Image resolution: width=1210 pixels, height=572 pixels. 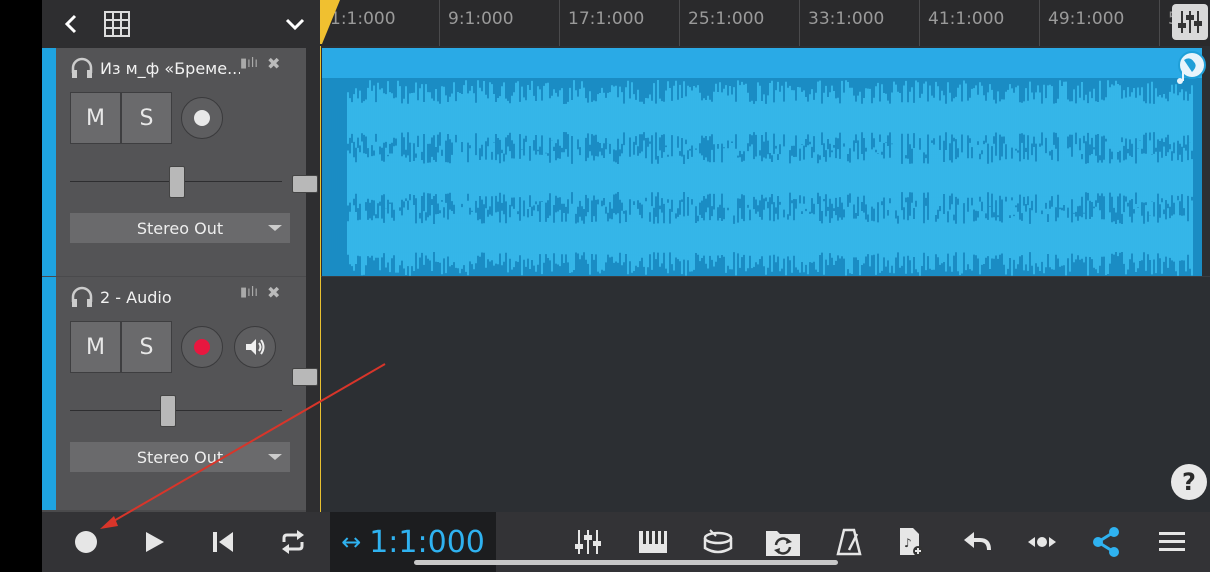 I want to click on play-icon, so click(x=155, y=542).